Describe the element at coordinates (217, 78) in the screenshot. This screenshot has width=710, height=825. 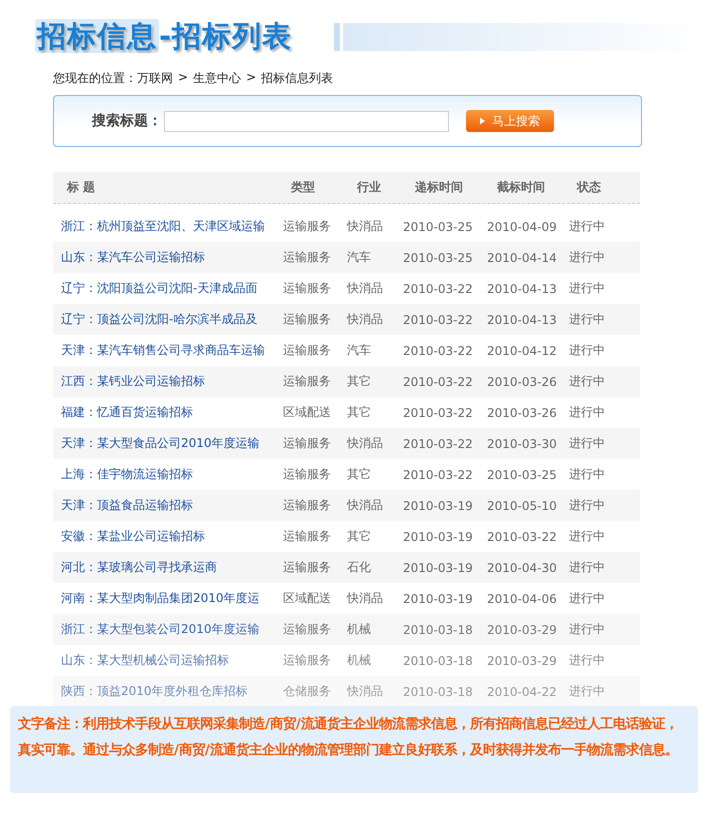
I see `breadcrumb-link: 生意中心` at that location.